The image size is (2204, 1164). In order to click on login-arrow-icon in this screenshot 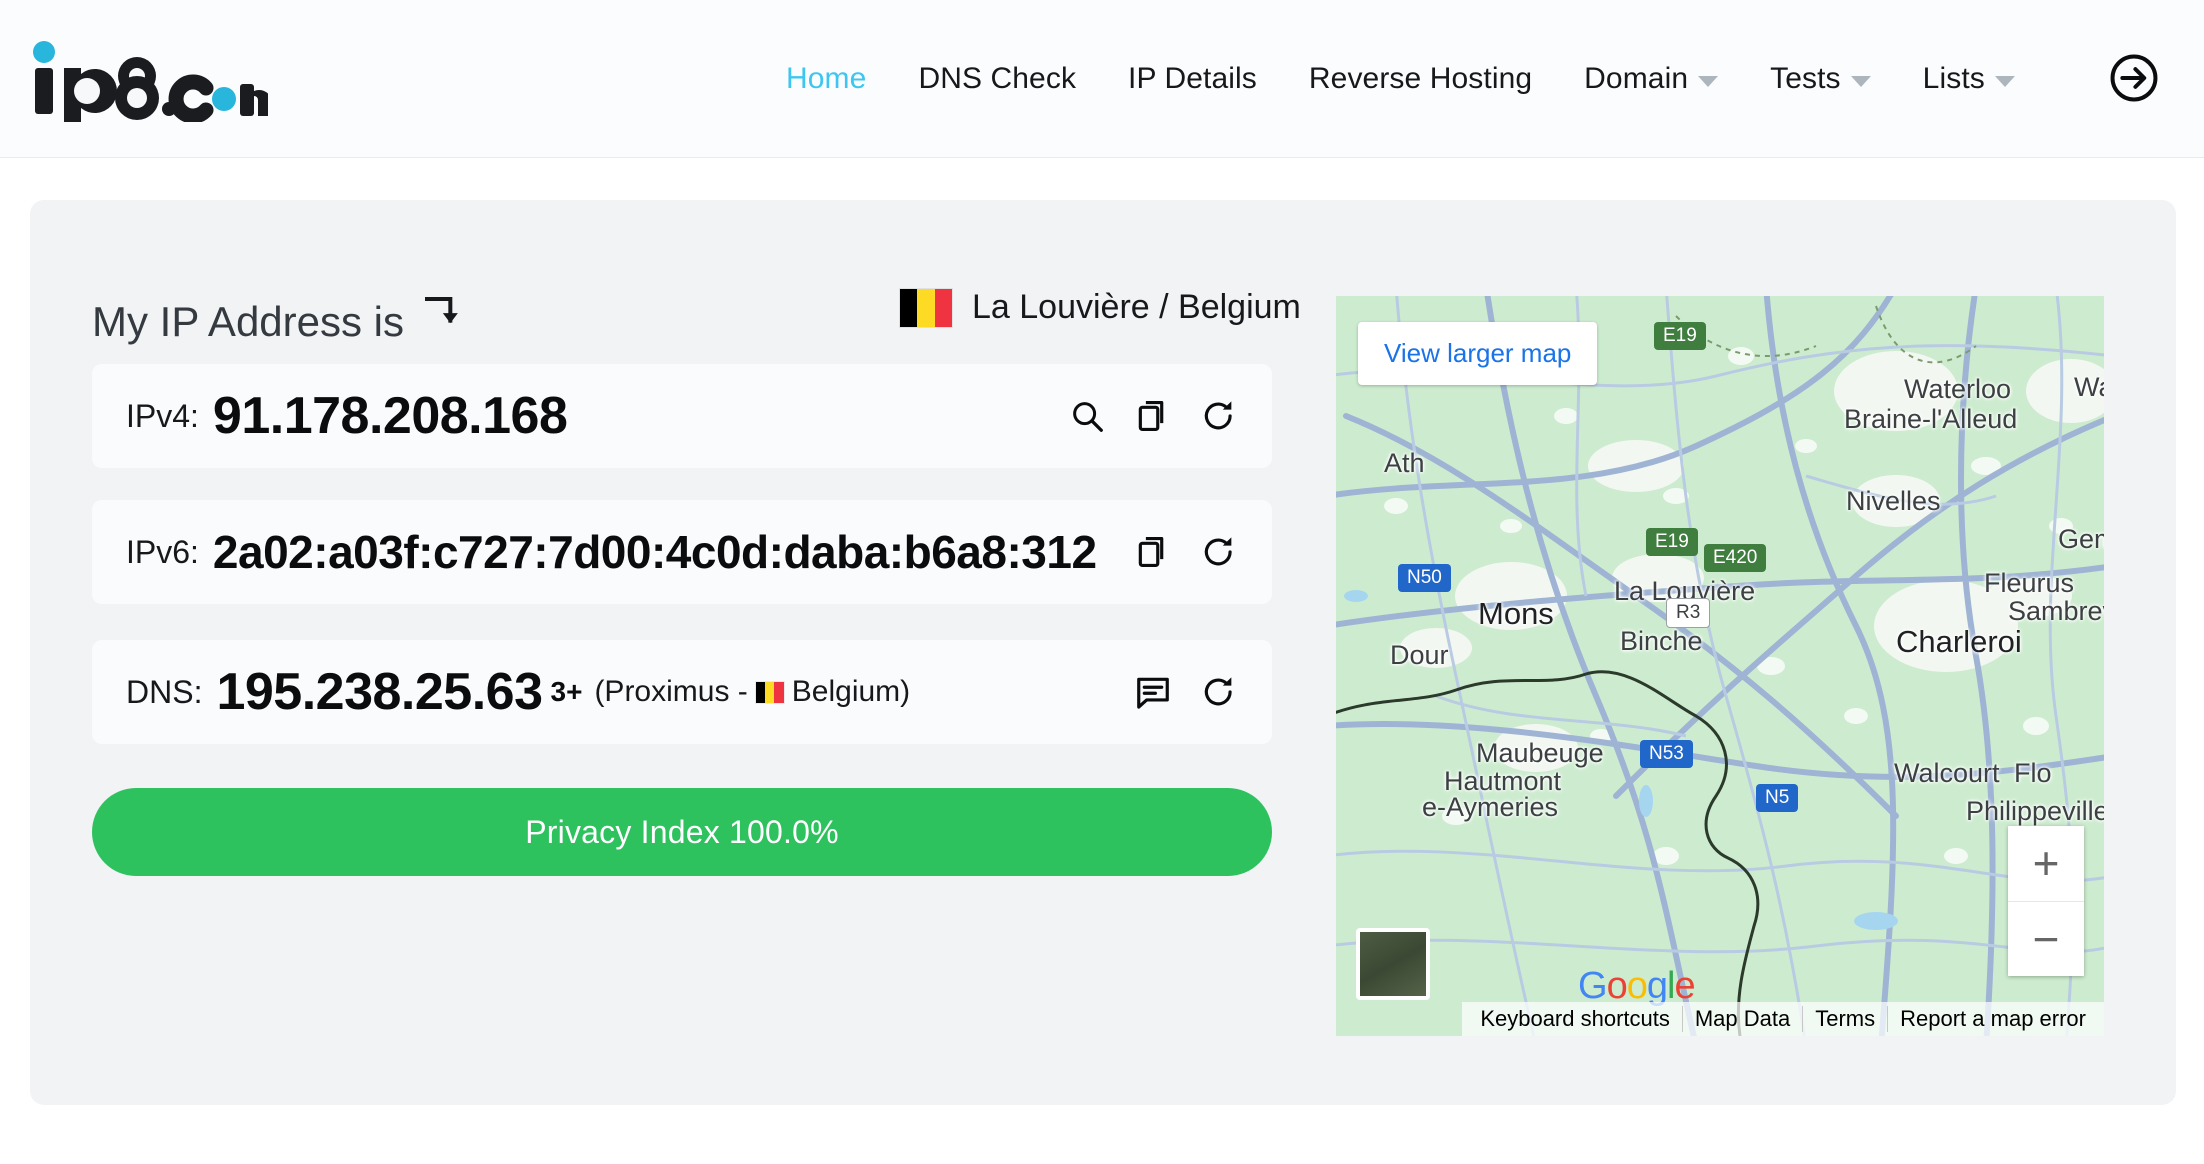, I will do `click(2134, 78)`.